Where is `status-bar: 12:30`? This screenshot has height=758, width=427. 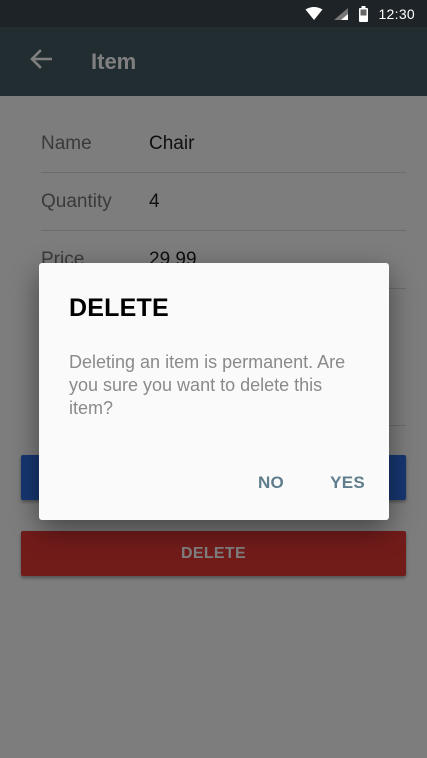 status-bar: 12:30 is located at coordinates (213, 13).